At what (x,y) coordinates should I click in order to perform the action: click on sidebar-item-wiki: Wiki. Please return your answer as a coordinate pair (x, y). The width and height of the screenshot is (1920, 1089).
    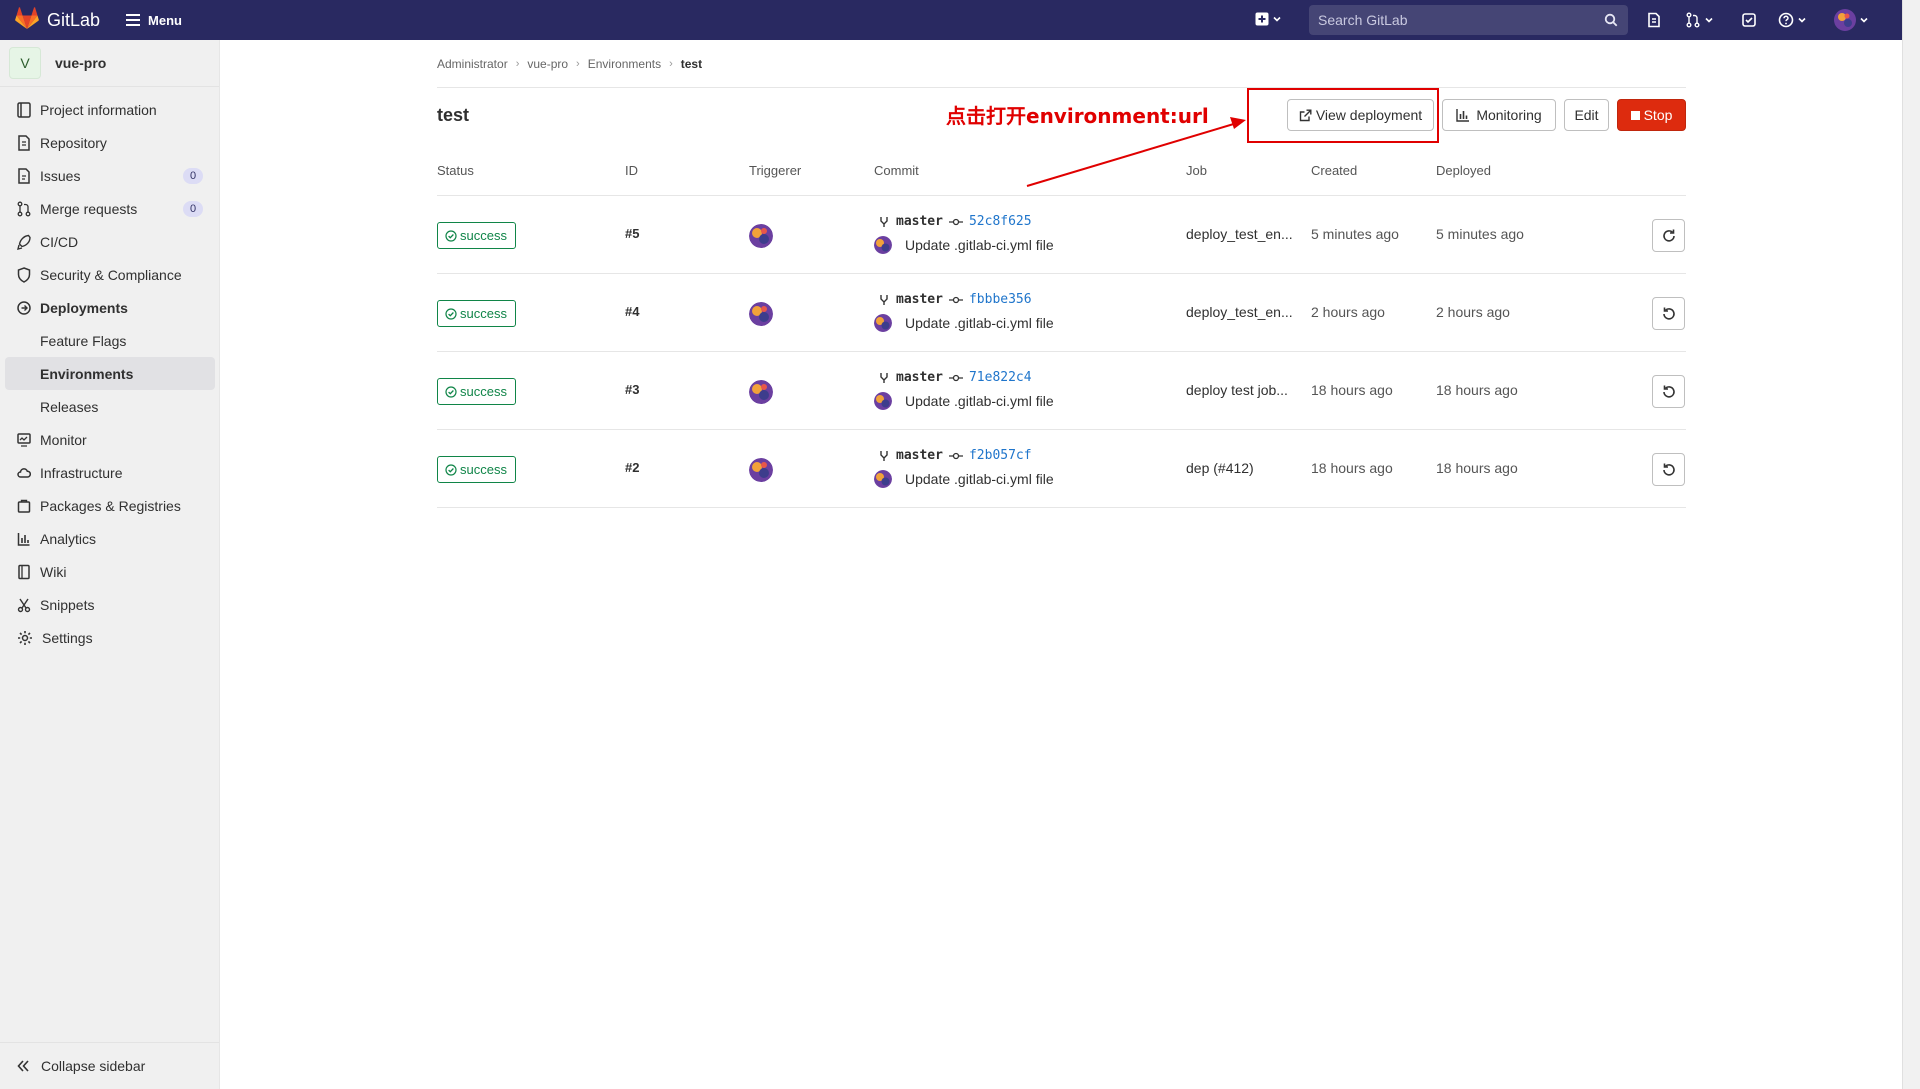
    Looking at the image, I should click on (109, 571).